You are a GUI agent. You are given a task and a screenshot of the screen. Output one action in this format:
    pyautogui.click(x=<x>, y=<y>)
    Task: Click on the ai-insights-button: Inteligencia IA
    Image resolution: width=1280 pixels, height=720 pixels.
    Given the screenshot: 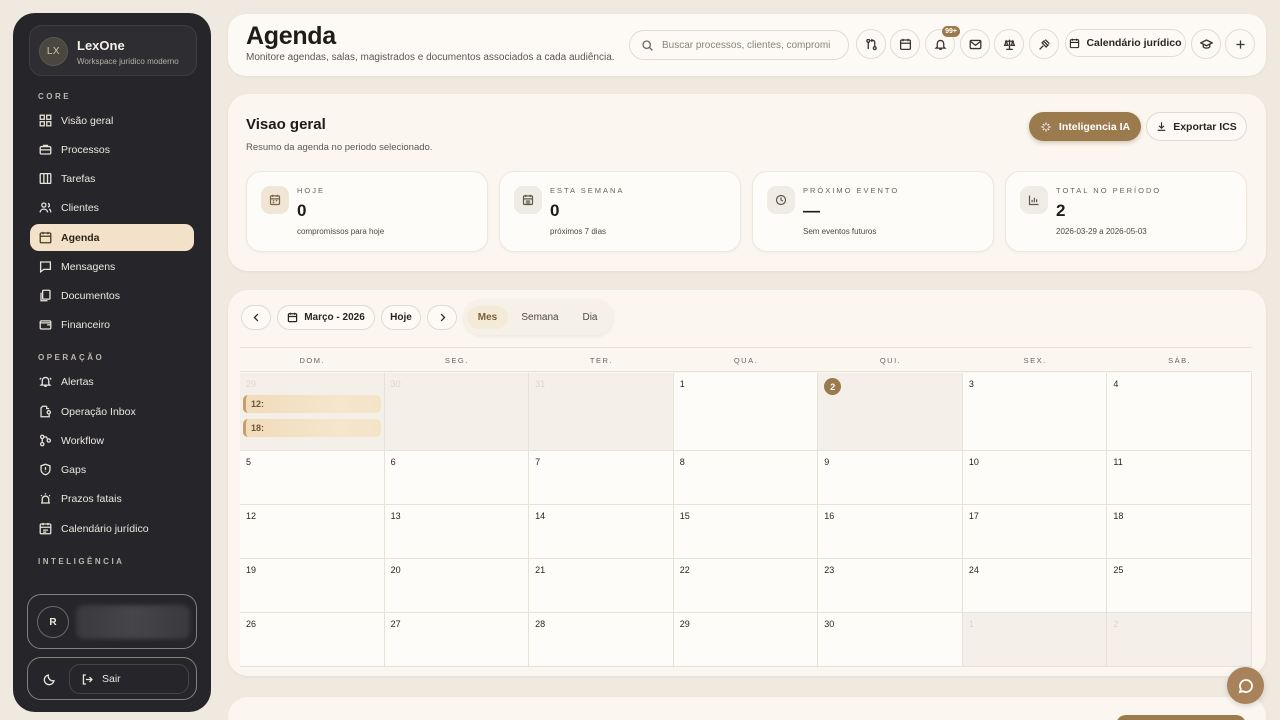 What is the action you would take?
    pyautogui.click(x=1085, y=126)
    